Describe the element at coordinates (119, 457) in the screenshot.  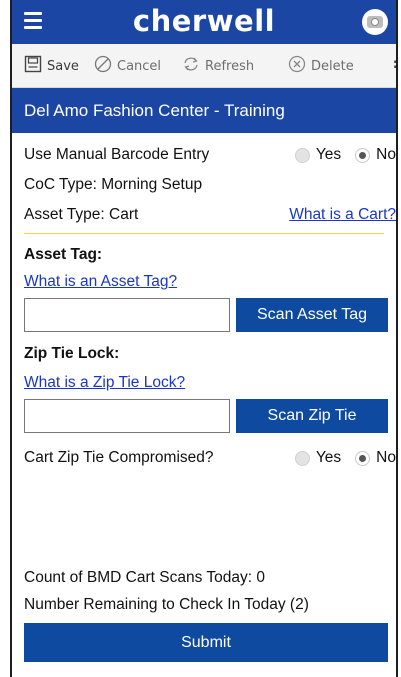
I see `compromised-label: Cart Zip Tie Compromised?` at that location.